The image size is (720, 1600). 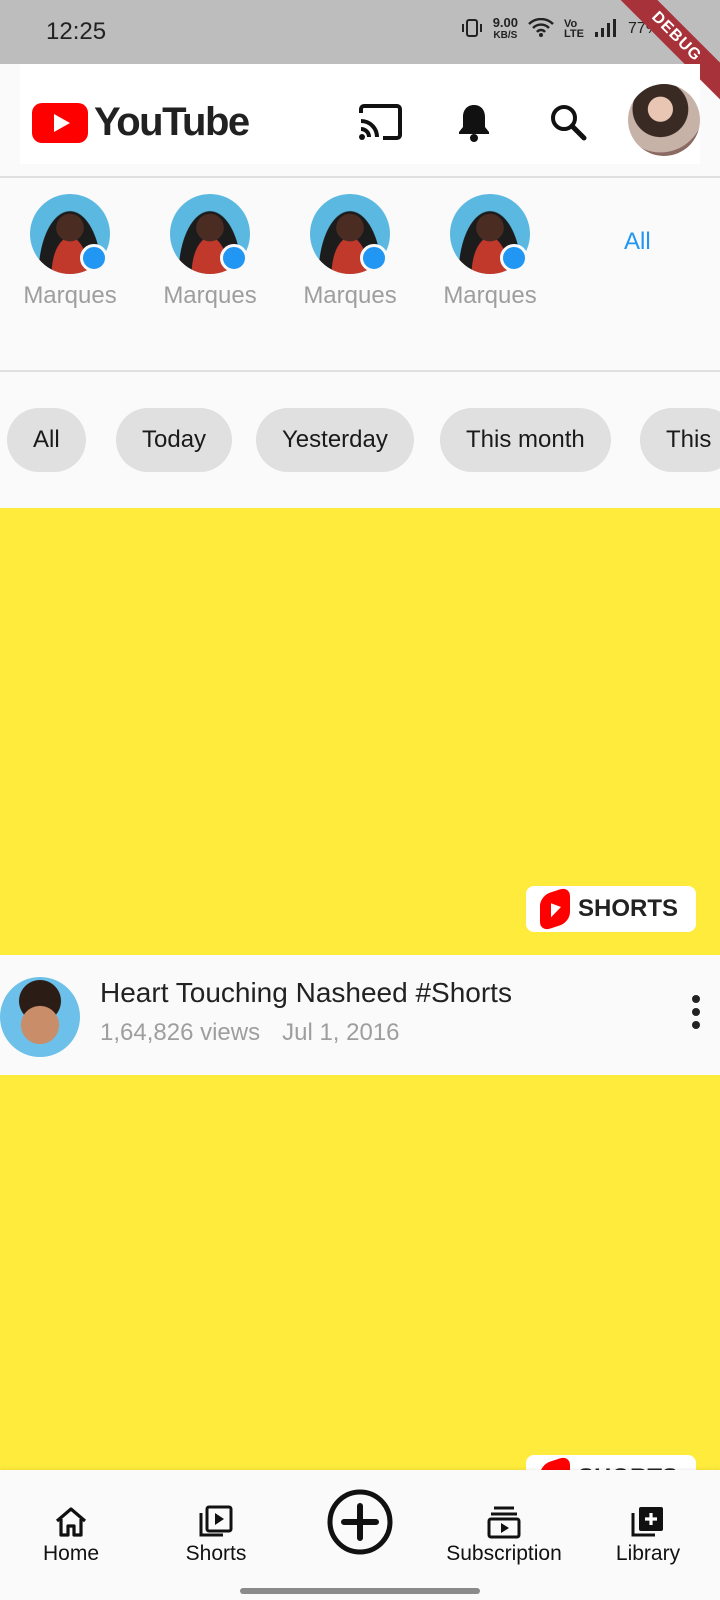 What do you see at coordinates (360, 1522) in the screenshot?
I see `create-icon` at bounding box center [360, 1522].